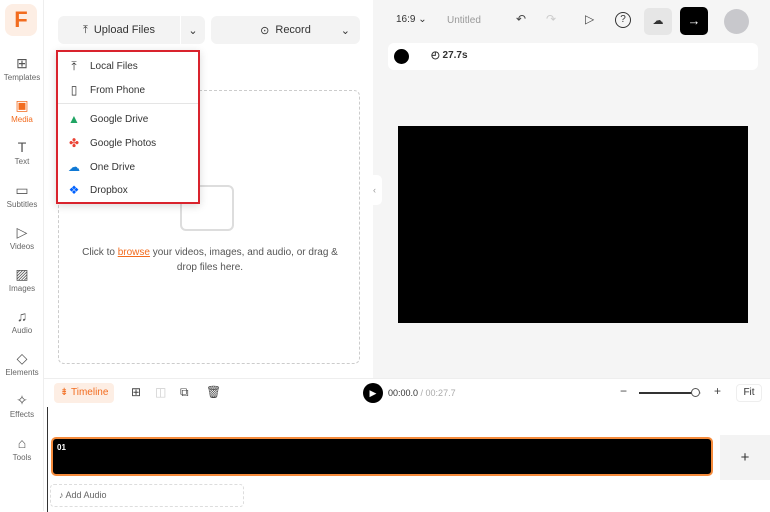  Describe the element at coordinates (411, 19) in the screenshot. I see `aspect-ratio-select: 16:9 ⌄` at that location.